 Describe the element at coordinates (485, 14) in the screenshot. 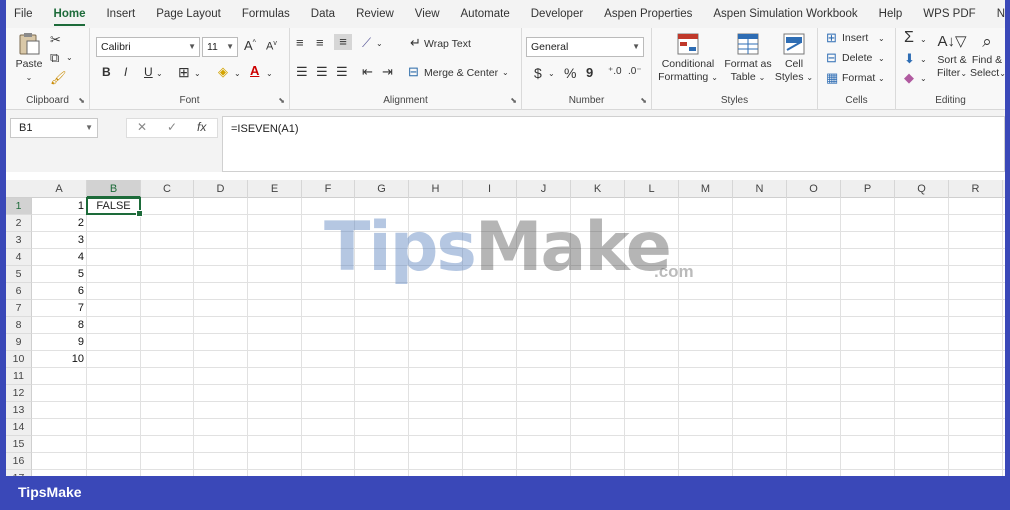

I see `tab-automate: Automate` at that location.